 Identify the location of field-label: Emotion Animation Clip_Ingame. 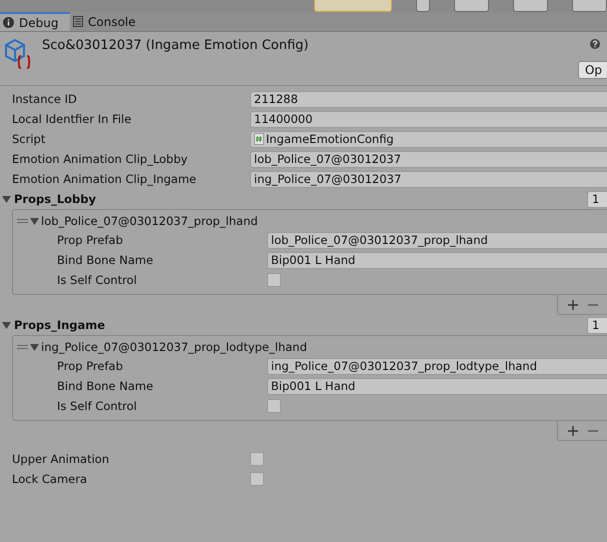
(104, 179).